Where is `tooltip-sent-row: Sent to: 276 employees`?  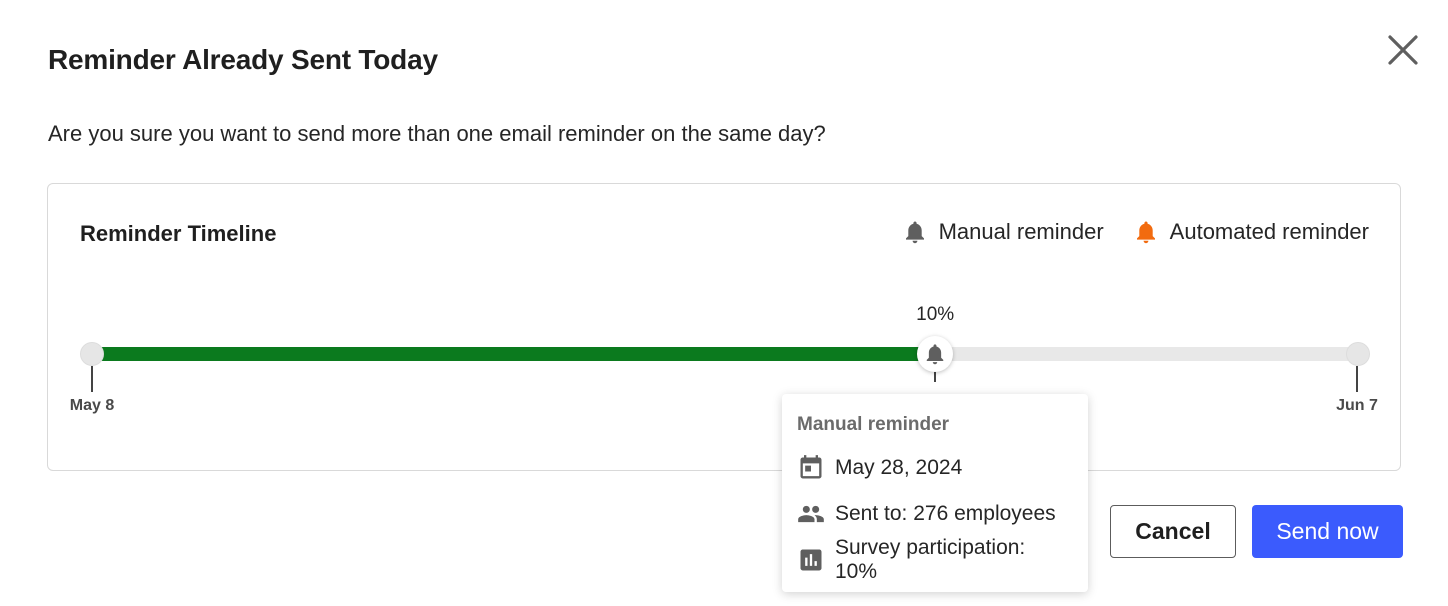
tooltip-sent-row: Sent to: 276 employees is located at coordinates (935, 514).